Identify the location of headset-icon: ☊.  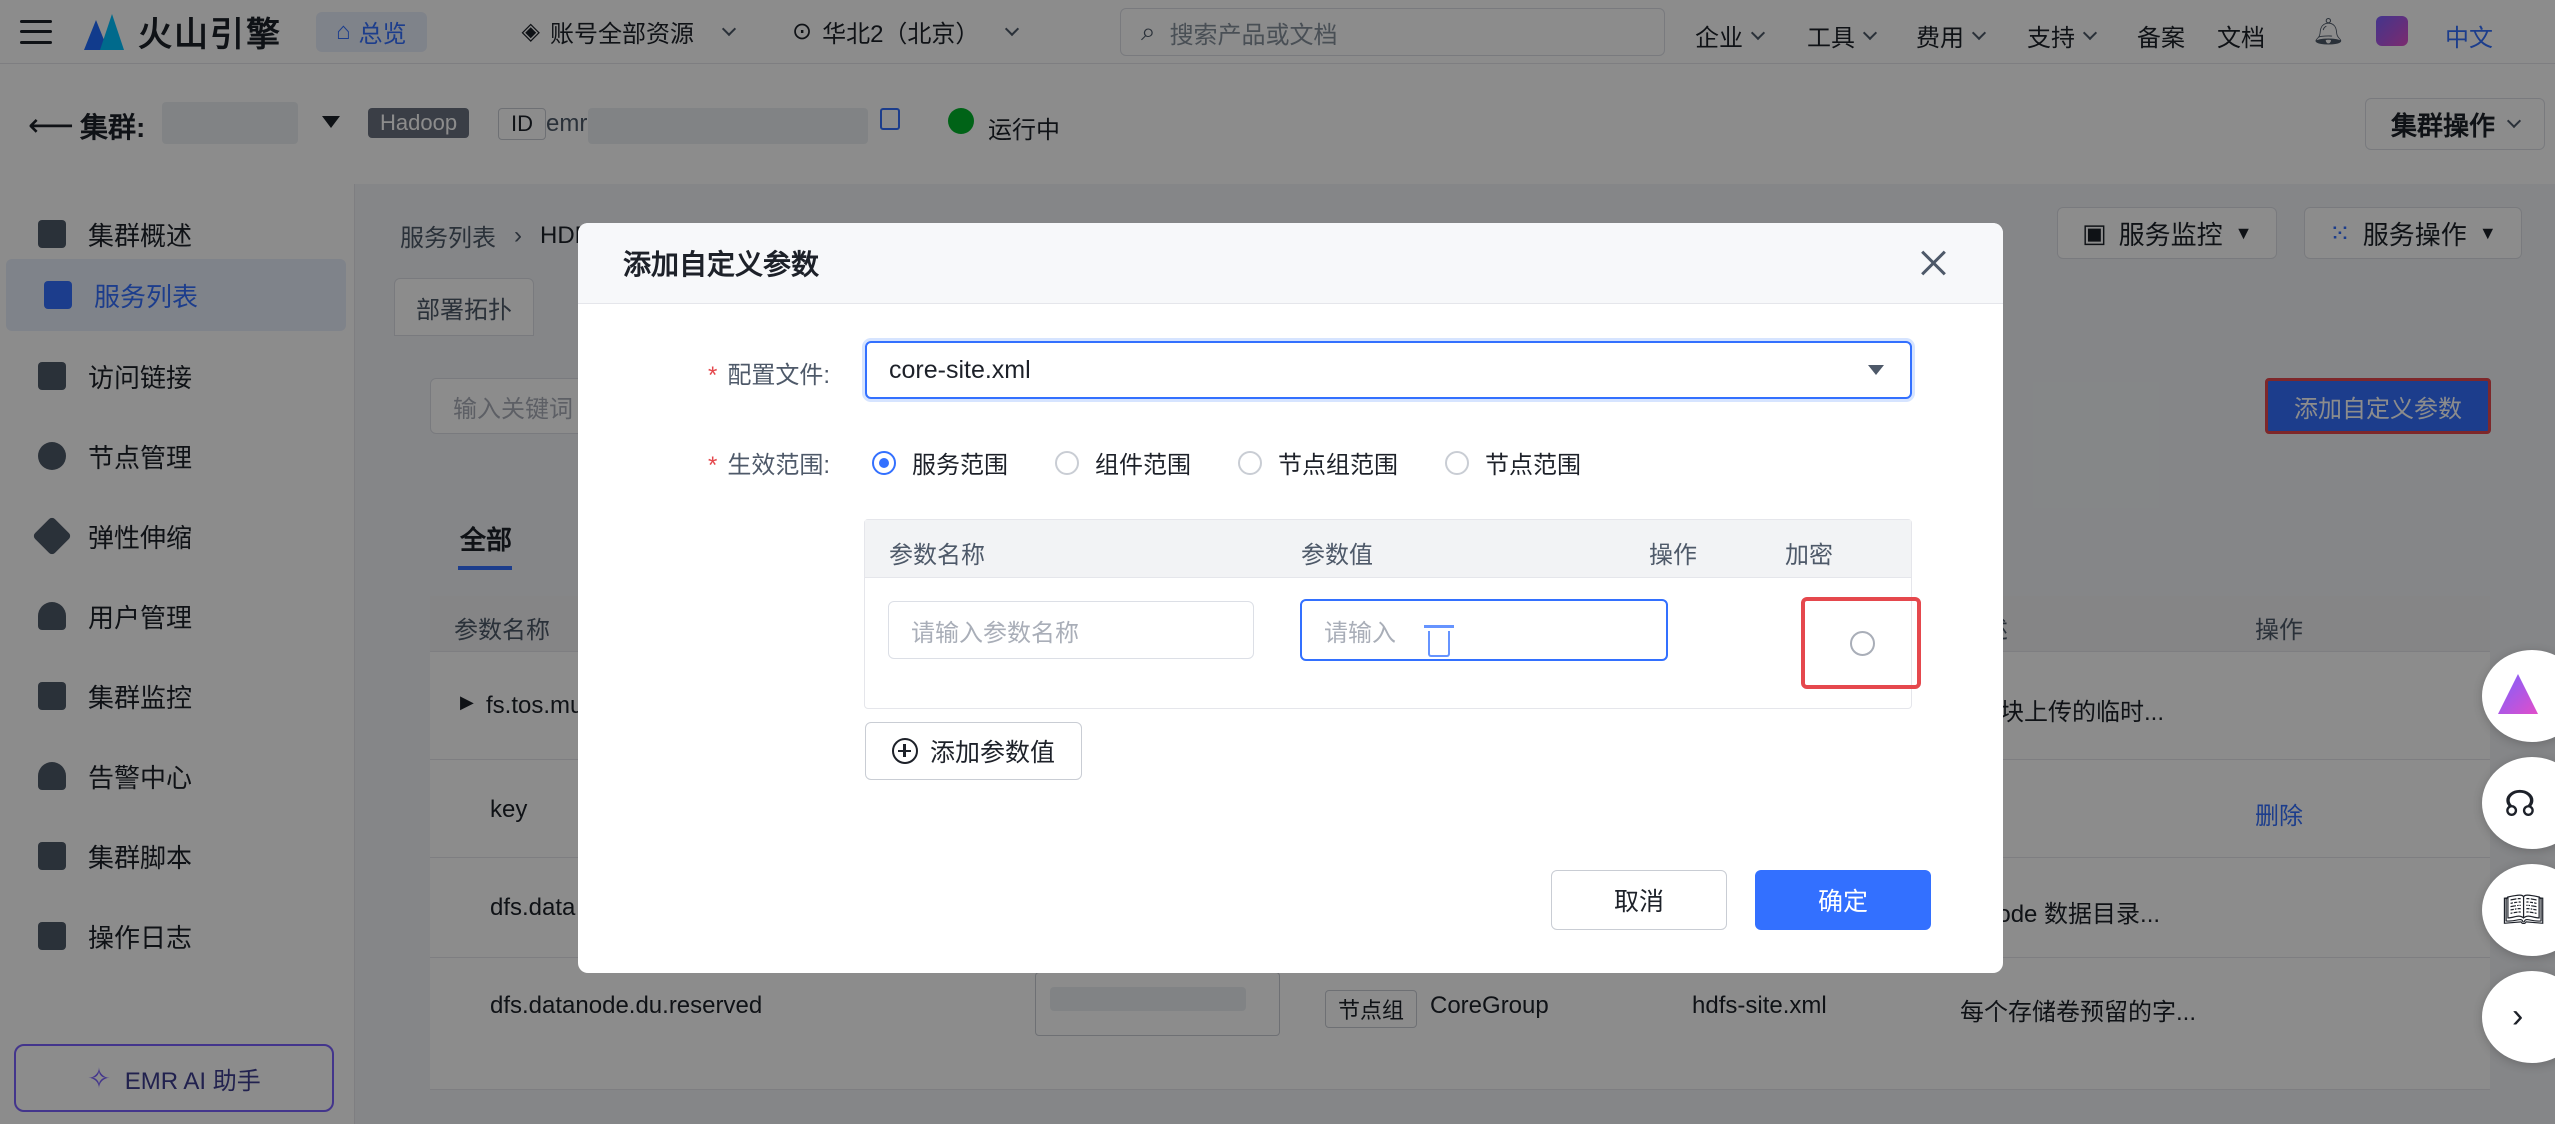
(2520, 803).